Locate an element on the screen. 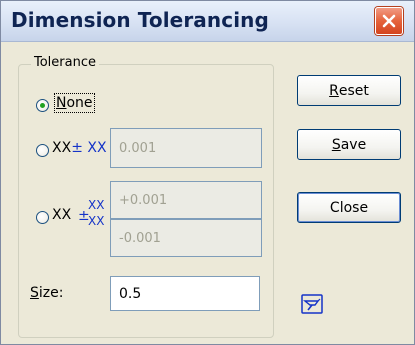 The image size is (415, 345). reset-button: Reset is located at coordinates (349, 90).